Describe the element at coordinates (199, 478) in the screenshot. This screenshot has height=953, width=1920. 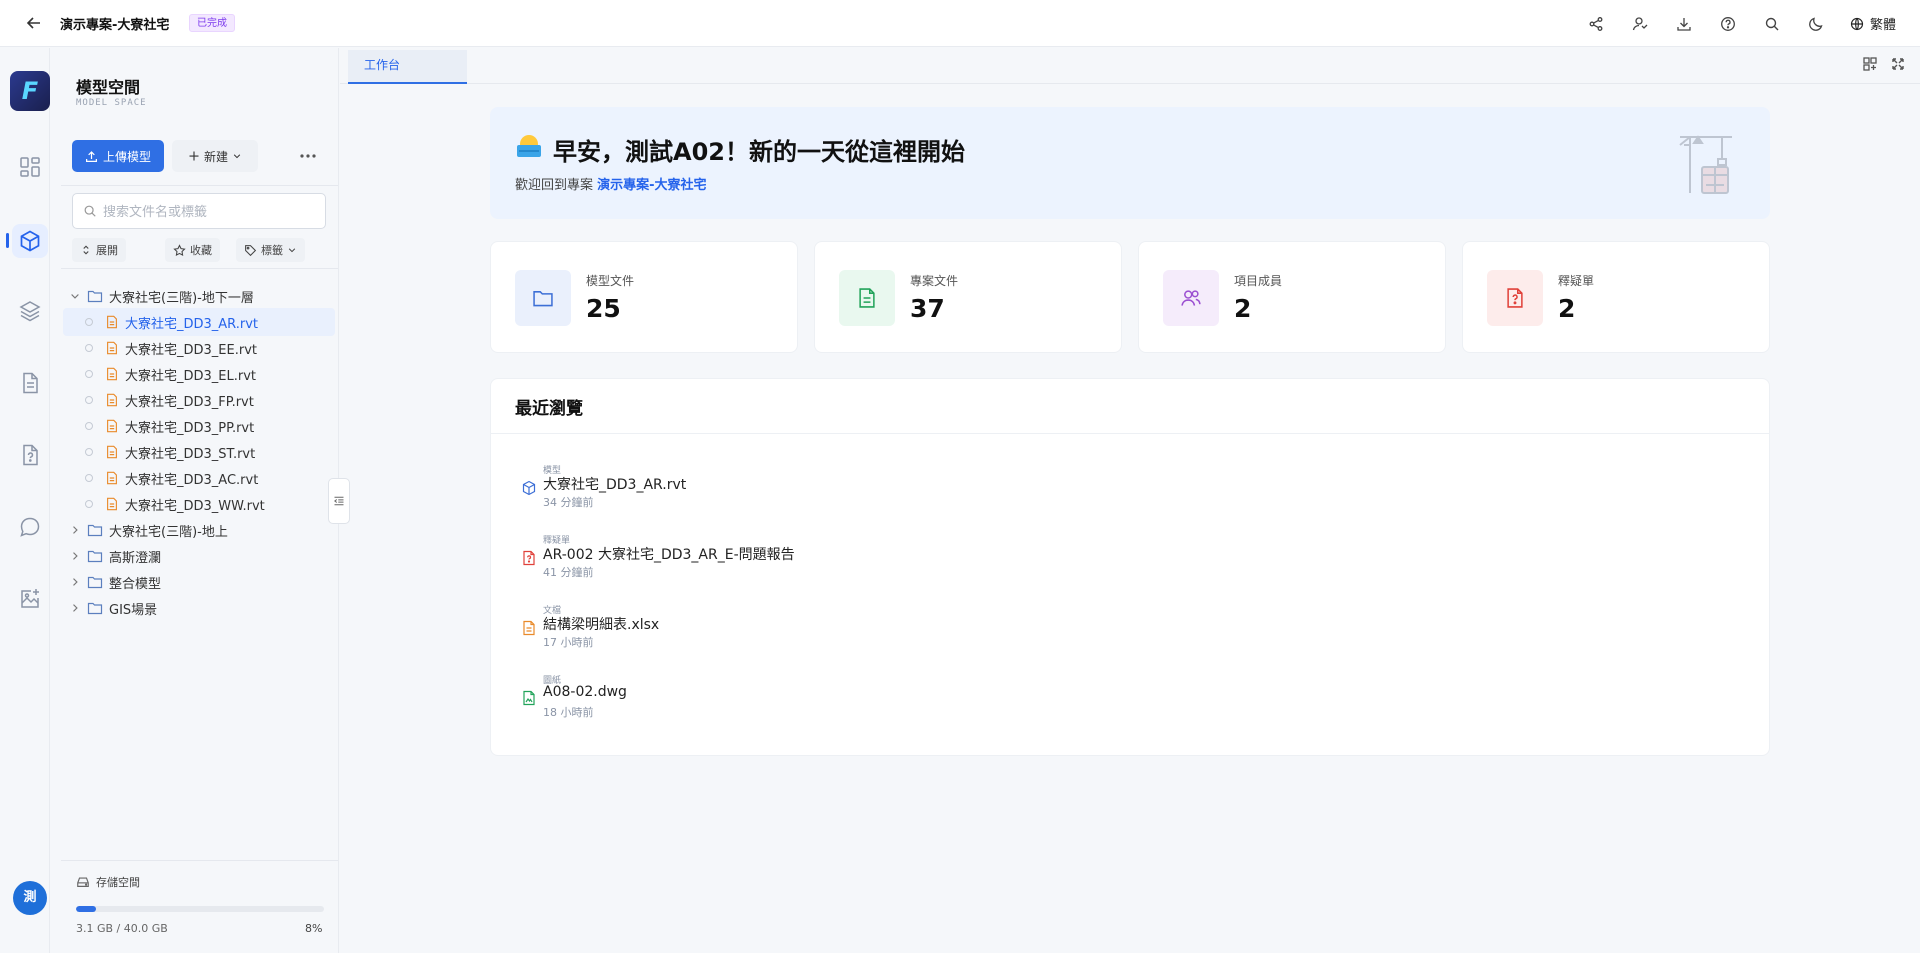
I see `tree-file: 大寮社宅_DD3_AC.rvt` at that location.